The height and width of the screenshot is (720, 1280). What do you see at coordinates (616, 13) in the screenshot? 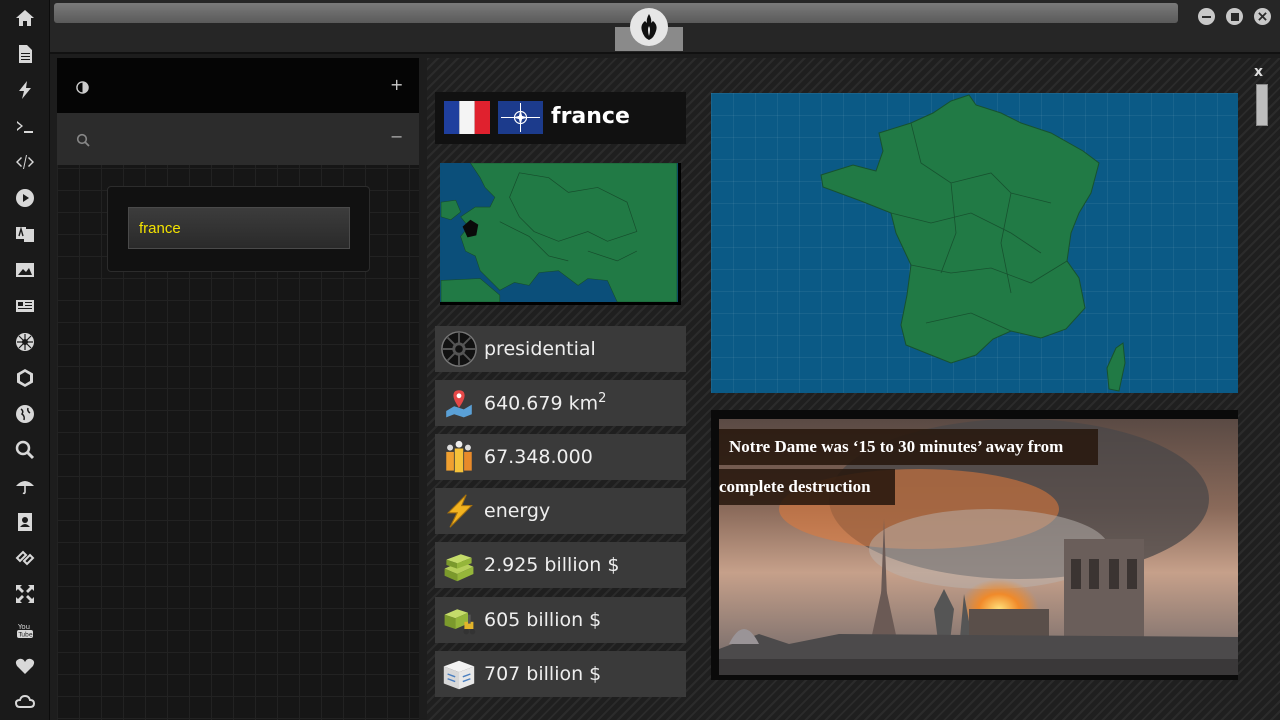
I see `address-bar` at bounding box center [616, 13].